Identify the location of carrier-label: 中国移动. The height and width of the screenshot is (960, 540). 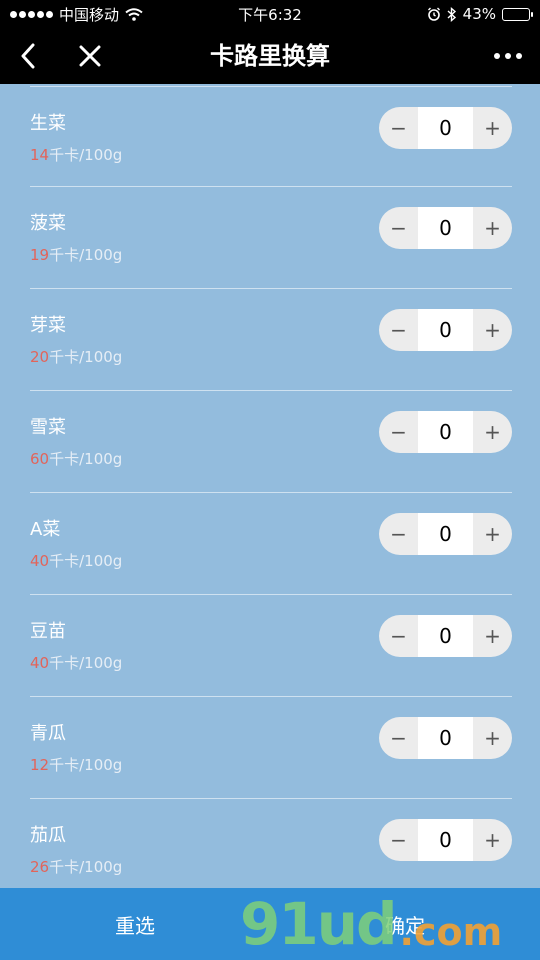
(89, 14).